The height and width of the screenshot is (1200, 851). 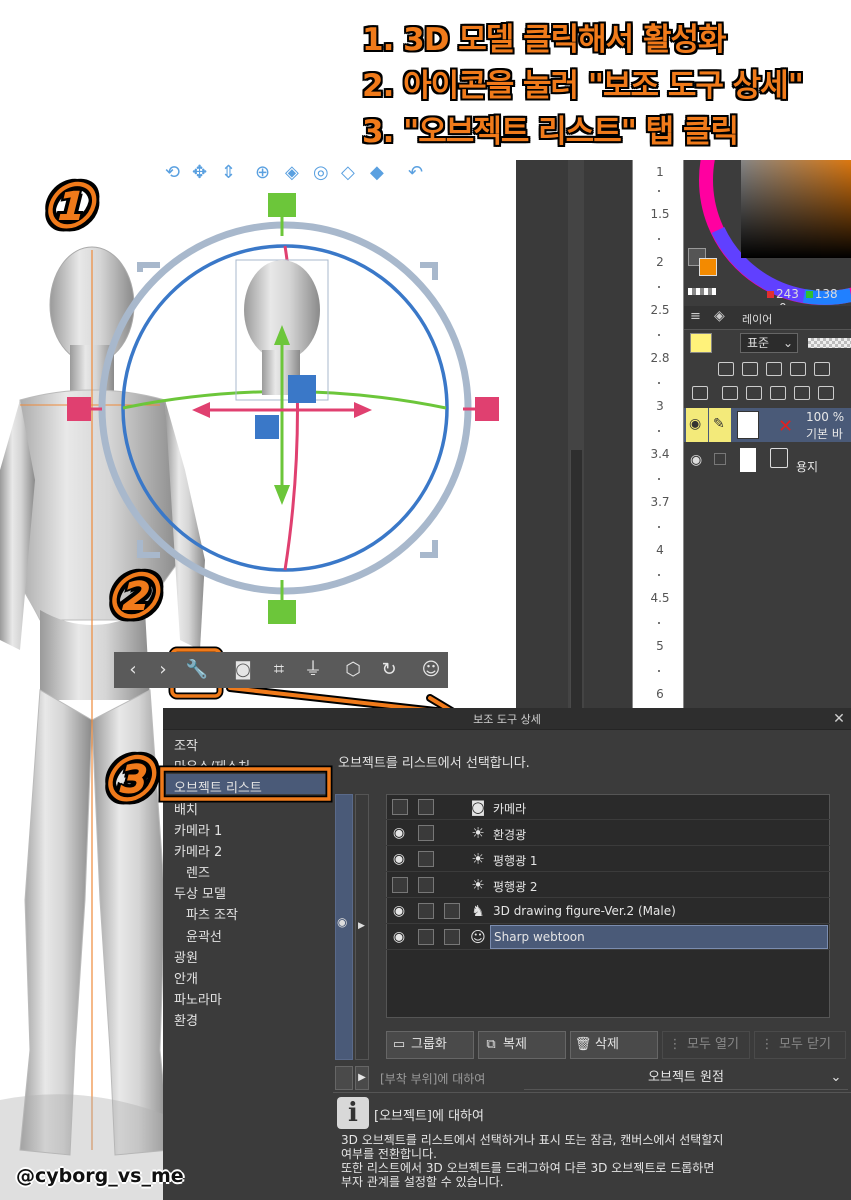 What do you see at coordinates (279, 670) in the screenshot?
I see `fit-icon: ⌗` at bounding box center [279, 670].